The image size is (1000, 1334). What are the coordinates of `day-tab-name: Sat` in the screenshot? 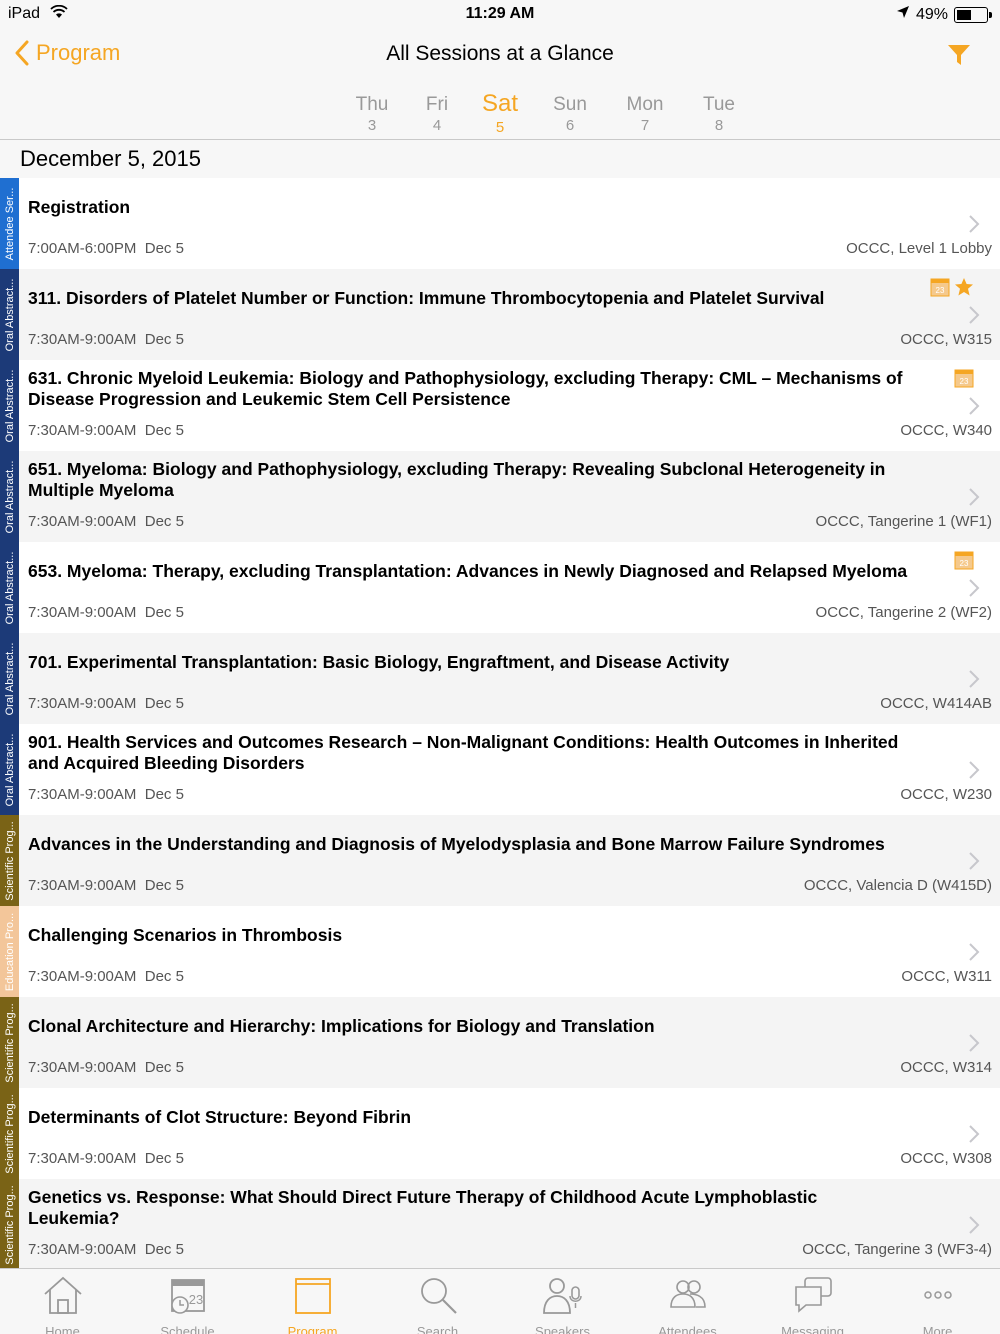 It's located at (500, 103).